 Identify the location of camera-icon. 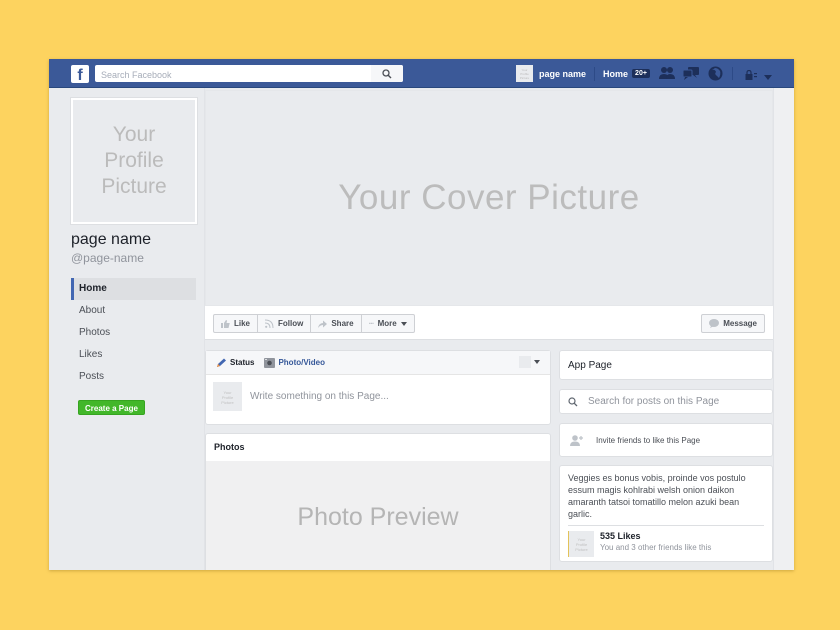
(270, 362).